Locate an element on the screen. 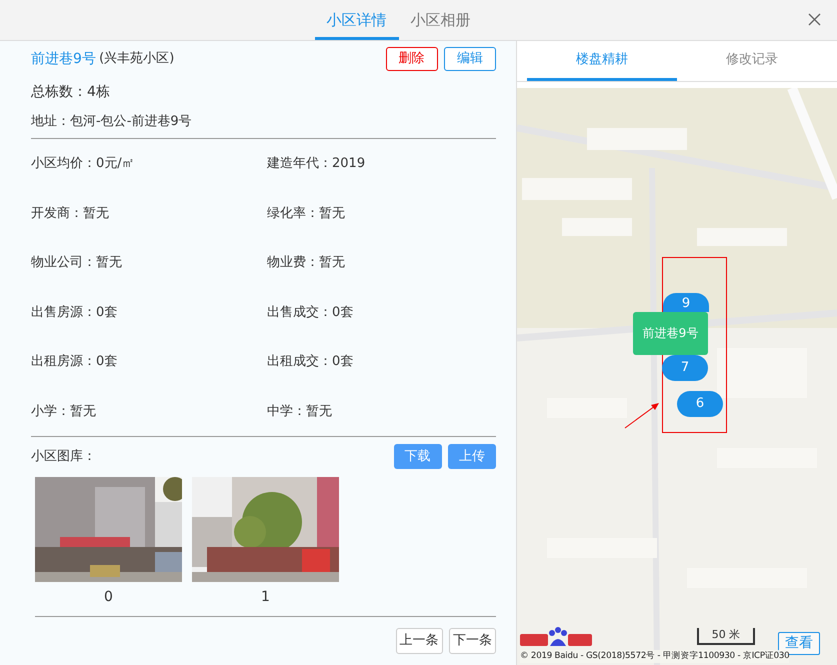  detail-field: 开发商：暂无 is located at coordinates (149, 213).